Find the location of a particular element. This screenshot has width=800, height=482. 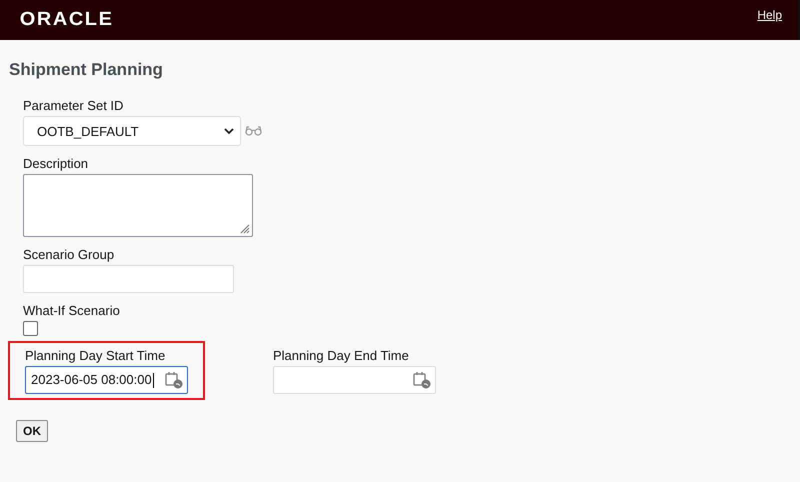

field-label: Description is located at coordinates (56, 163).